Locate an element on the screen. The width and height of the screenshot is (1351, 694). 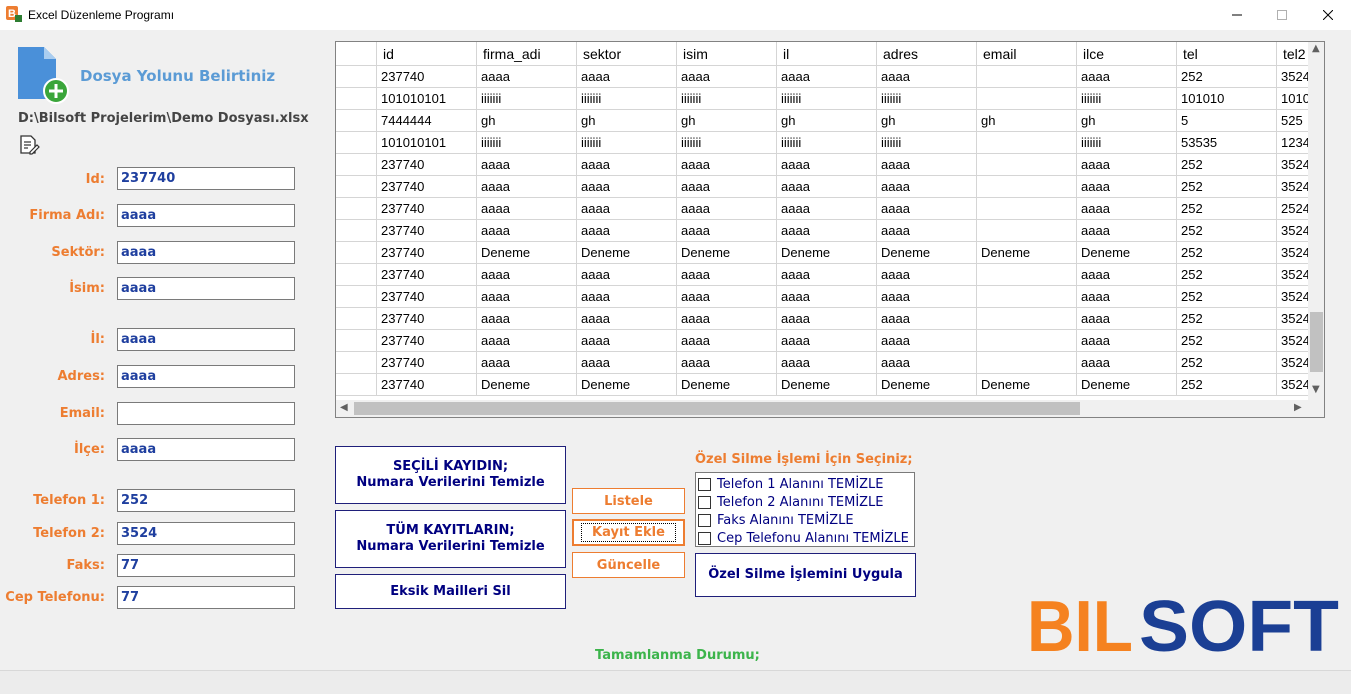
table-cell: 5 is located at coordinates (1227, 121).